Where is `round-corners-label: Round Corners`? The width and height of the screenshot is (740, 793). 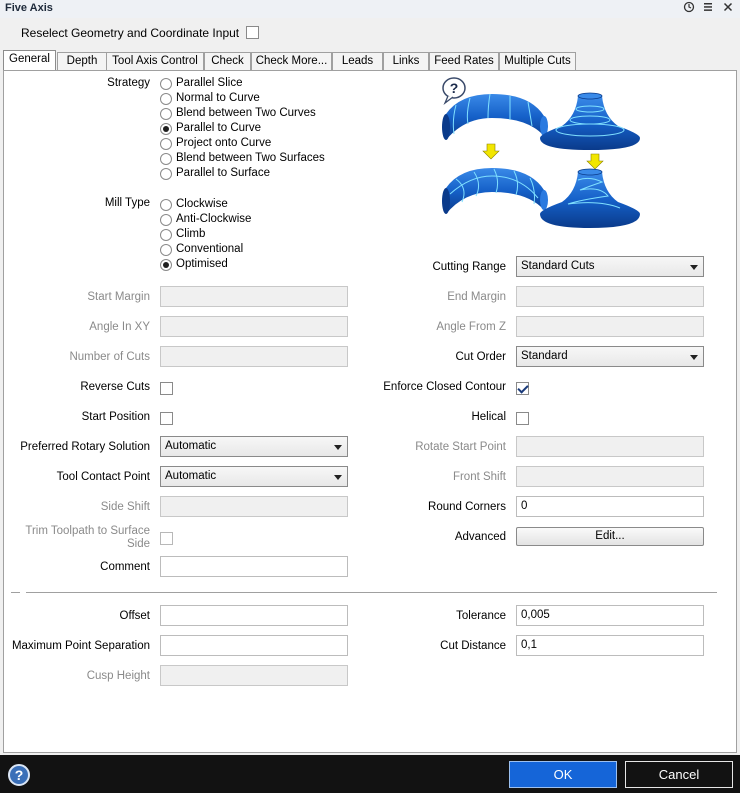
round-corners-label: Round Corners is located at coordinates (467, 507).